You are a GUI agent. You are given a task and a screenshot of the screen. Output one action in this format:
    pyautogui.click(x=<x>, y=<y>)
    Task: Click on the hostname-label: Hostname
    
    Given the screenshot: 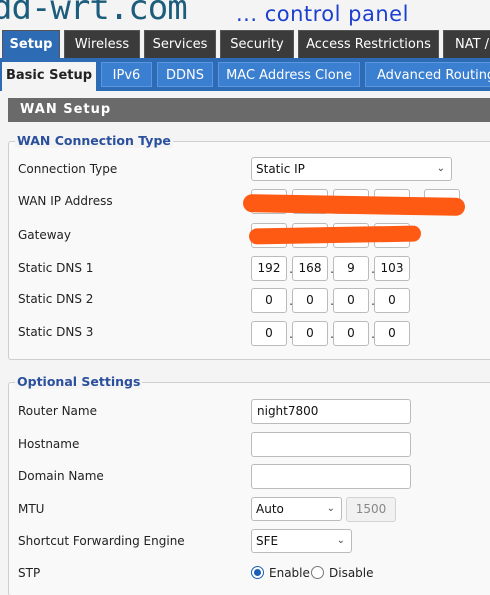 What is the action you would take?
    pyautogui.click(x=49, y=444)
    